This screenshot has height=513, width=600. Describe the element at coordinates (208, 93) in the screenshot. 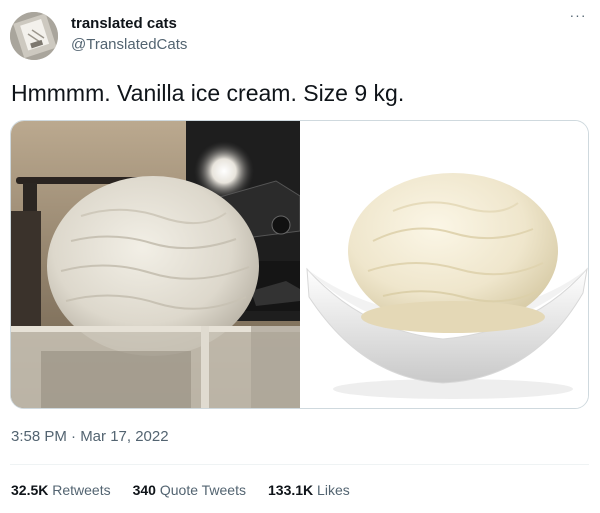

I see `tweet-text: Hmmmm. Vanilla ice cream. Size 9 kg.` at that location.